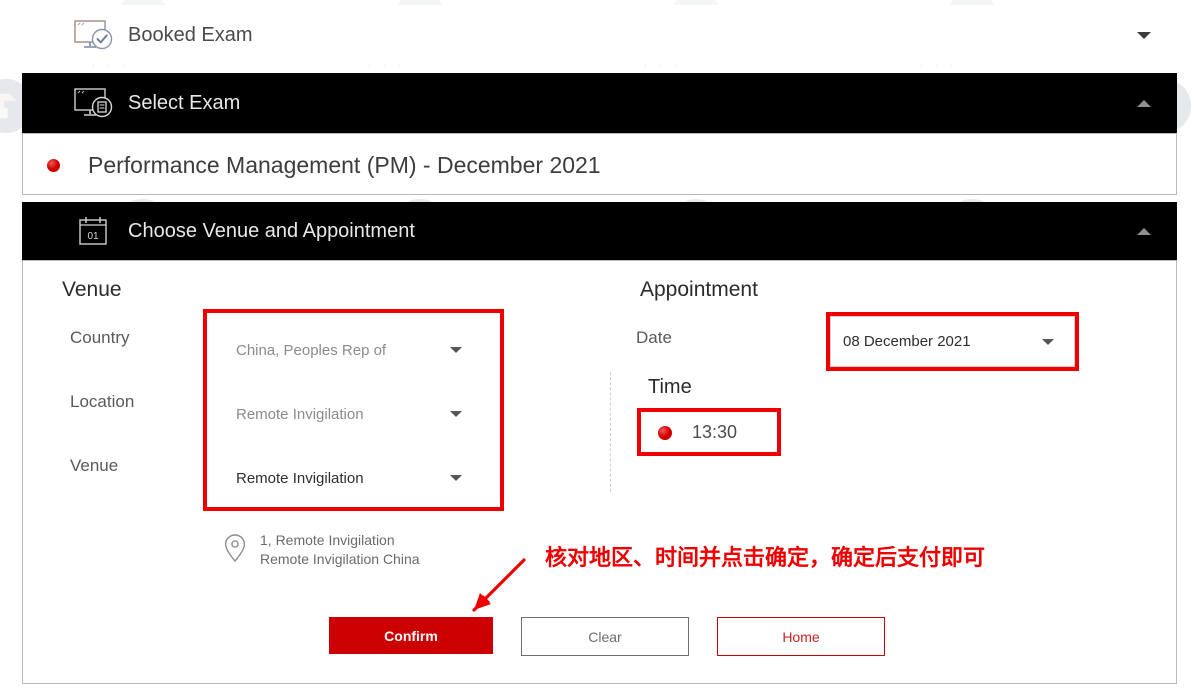 The image size is (1199, 699). I want to click on column-separator, so click(610, 432).